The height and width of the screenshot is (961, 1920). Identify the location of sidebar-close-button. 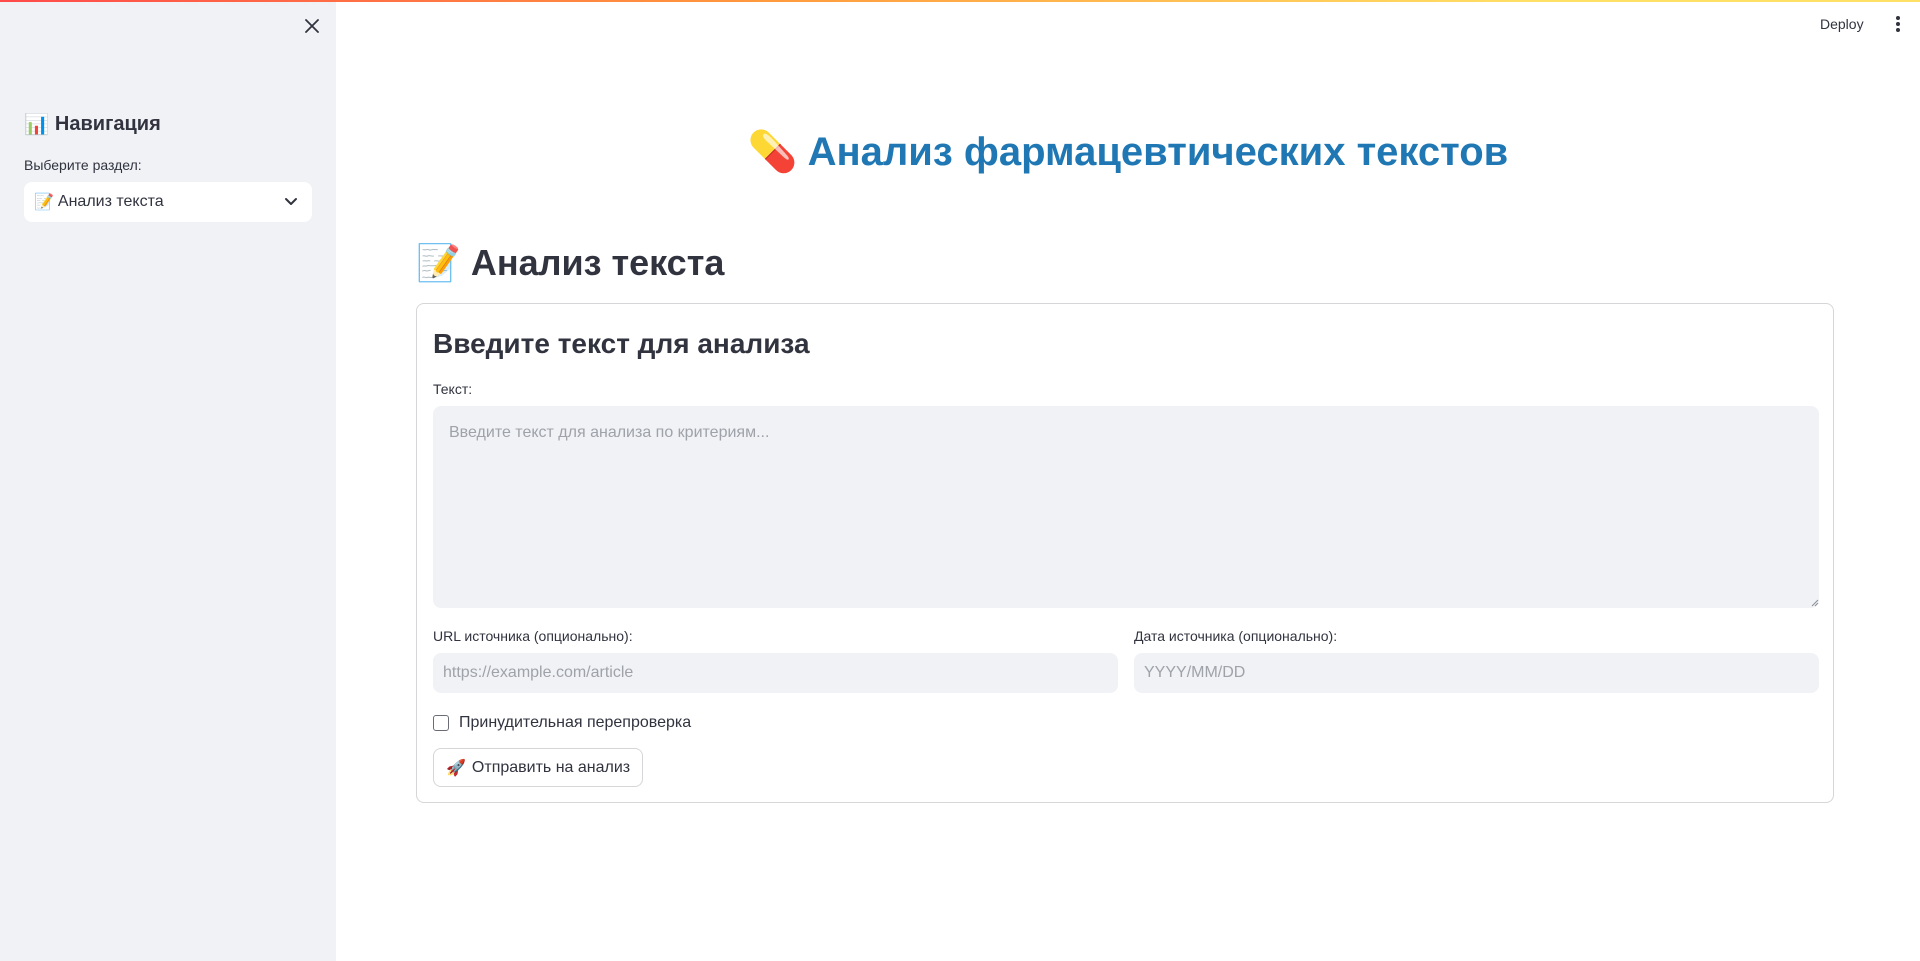
(312, 26).